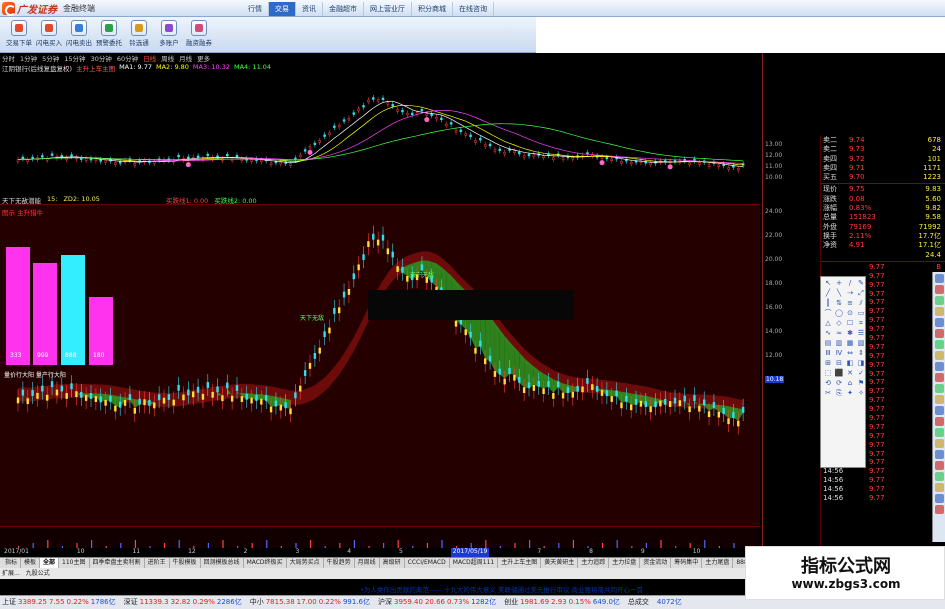  What do you see at coordinates (310, 602) in the screenshot?
I see `index-status: 中小 7815.38 17.00 0.22% 991.6亿` at bounding box center [310, 602].